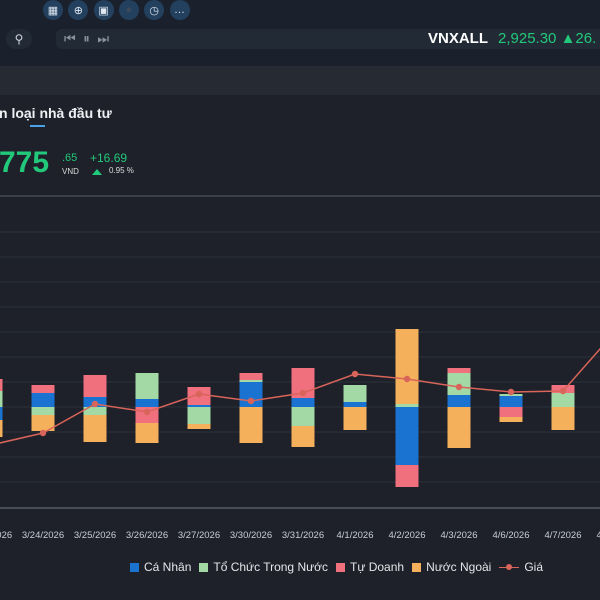  I want to click on legend-ca-nhan: Cá Nhân, so click(160, 567).